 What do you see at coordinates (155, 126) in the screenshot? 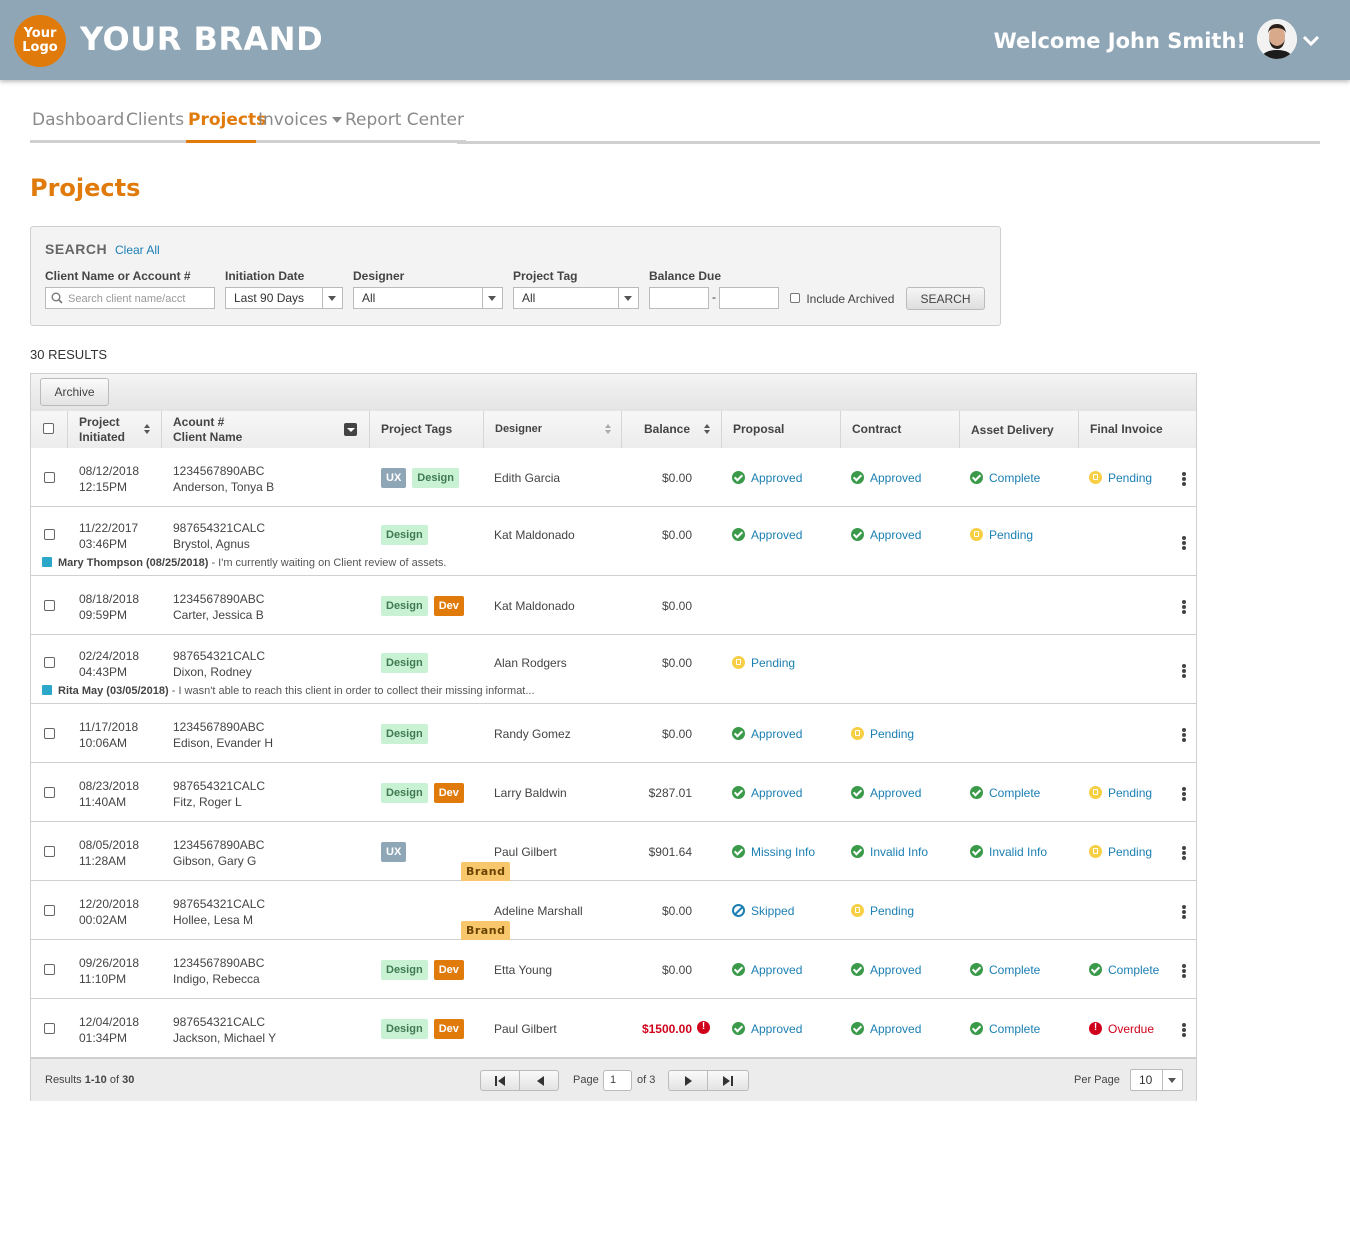
I see `nav-clients: Clients` at bounding box center [155, 126].